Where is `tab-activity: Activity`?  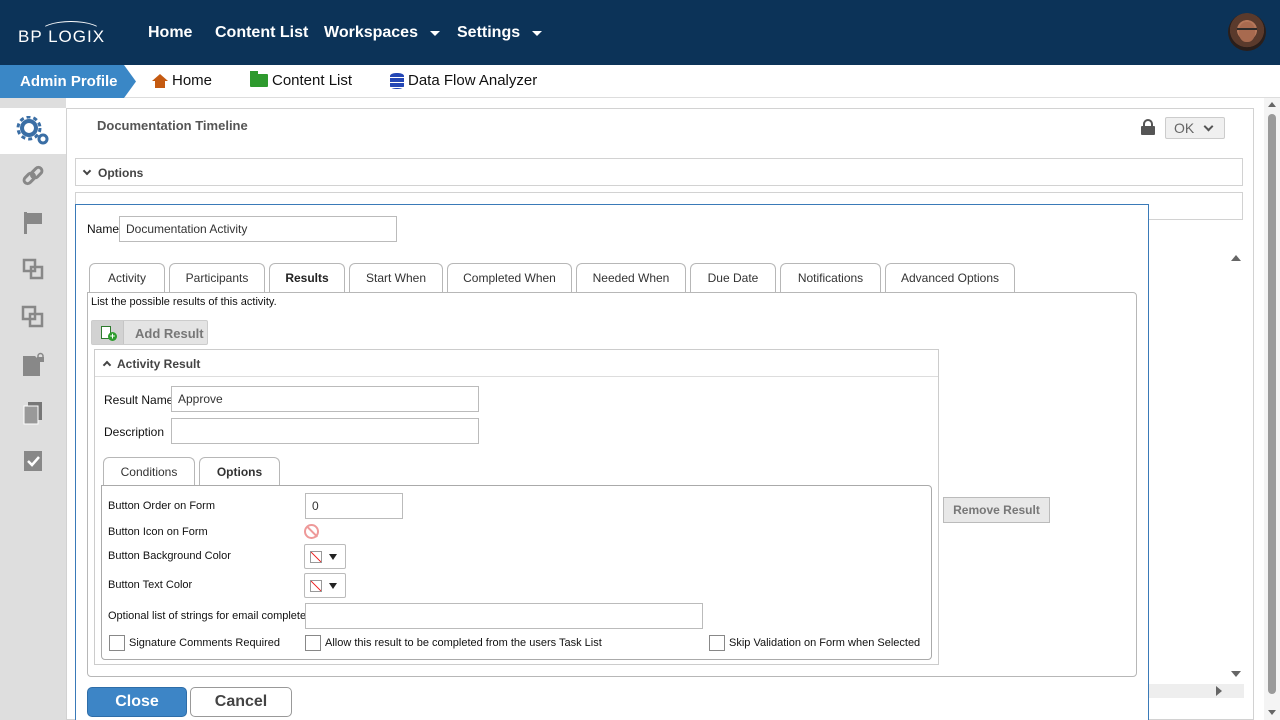 tab-activity: Activity is located at coordinates (127, 277).